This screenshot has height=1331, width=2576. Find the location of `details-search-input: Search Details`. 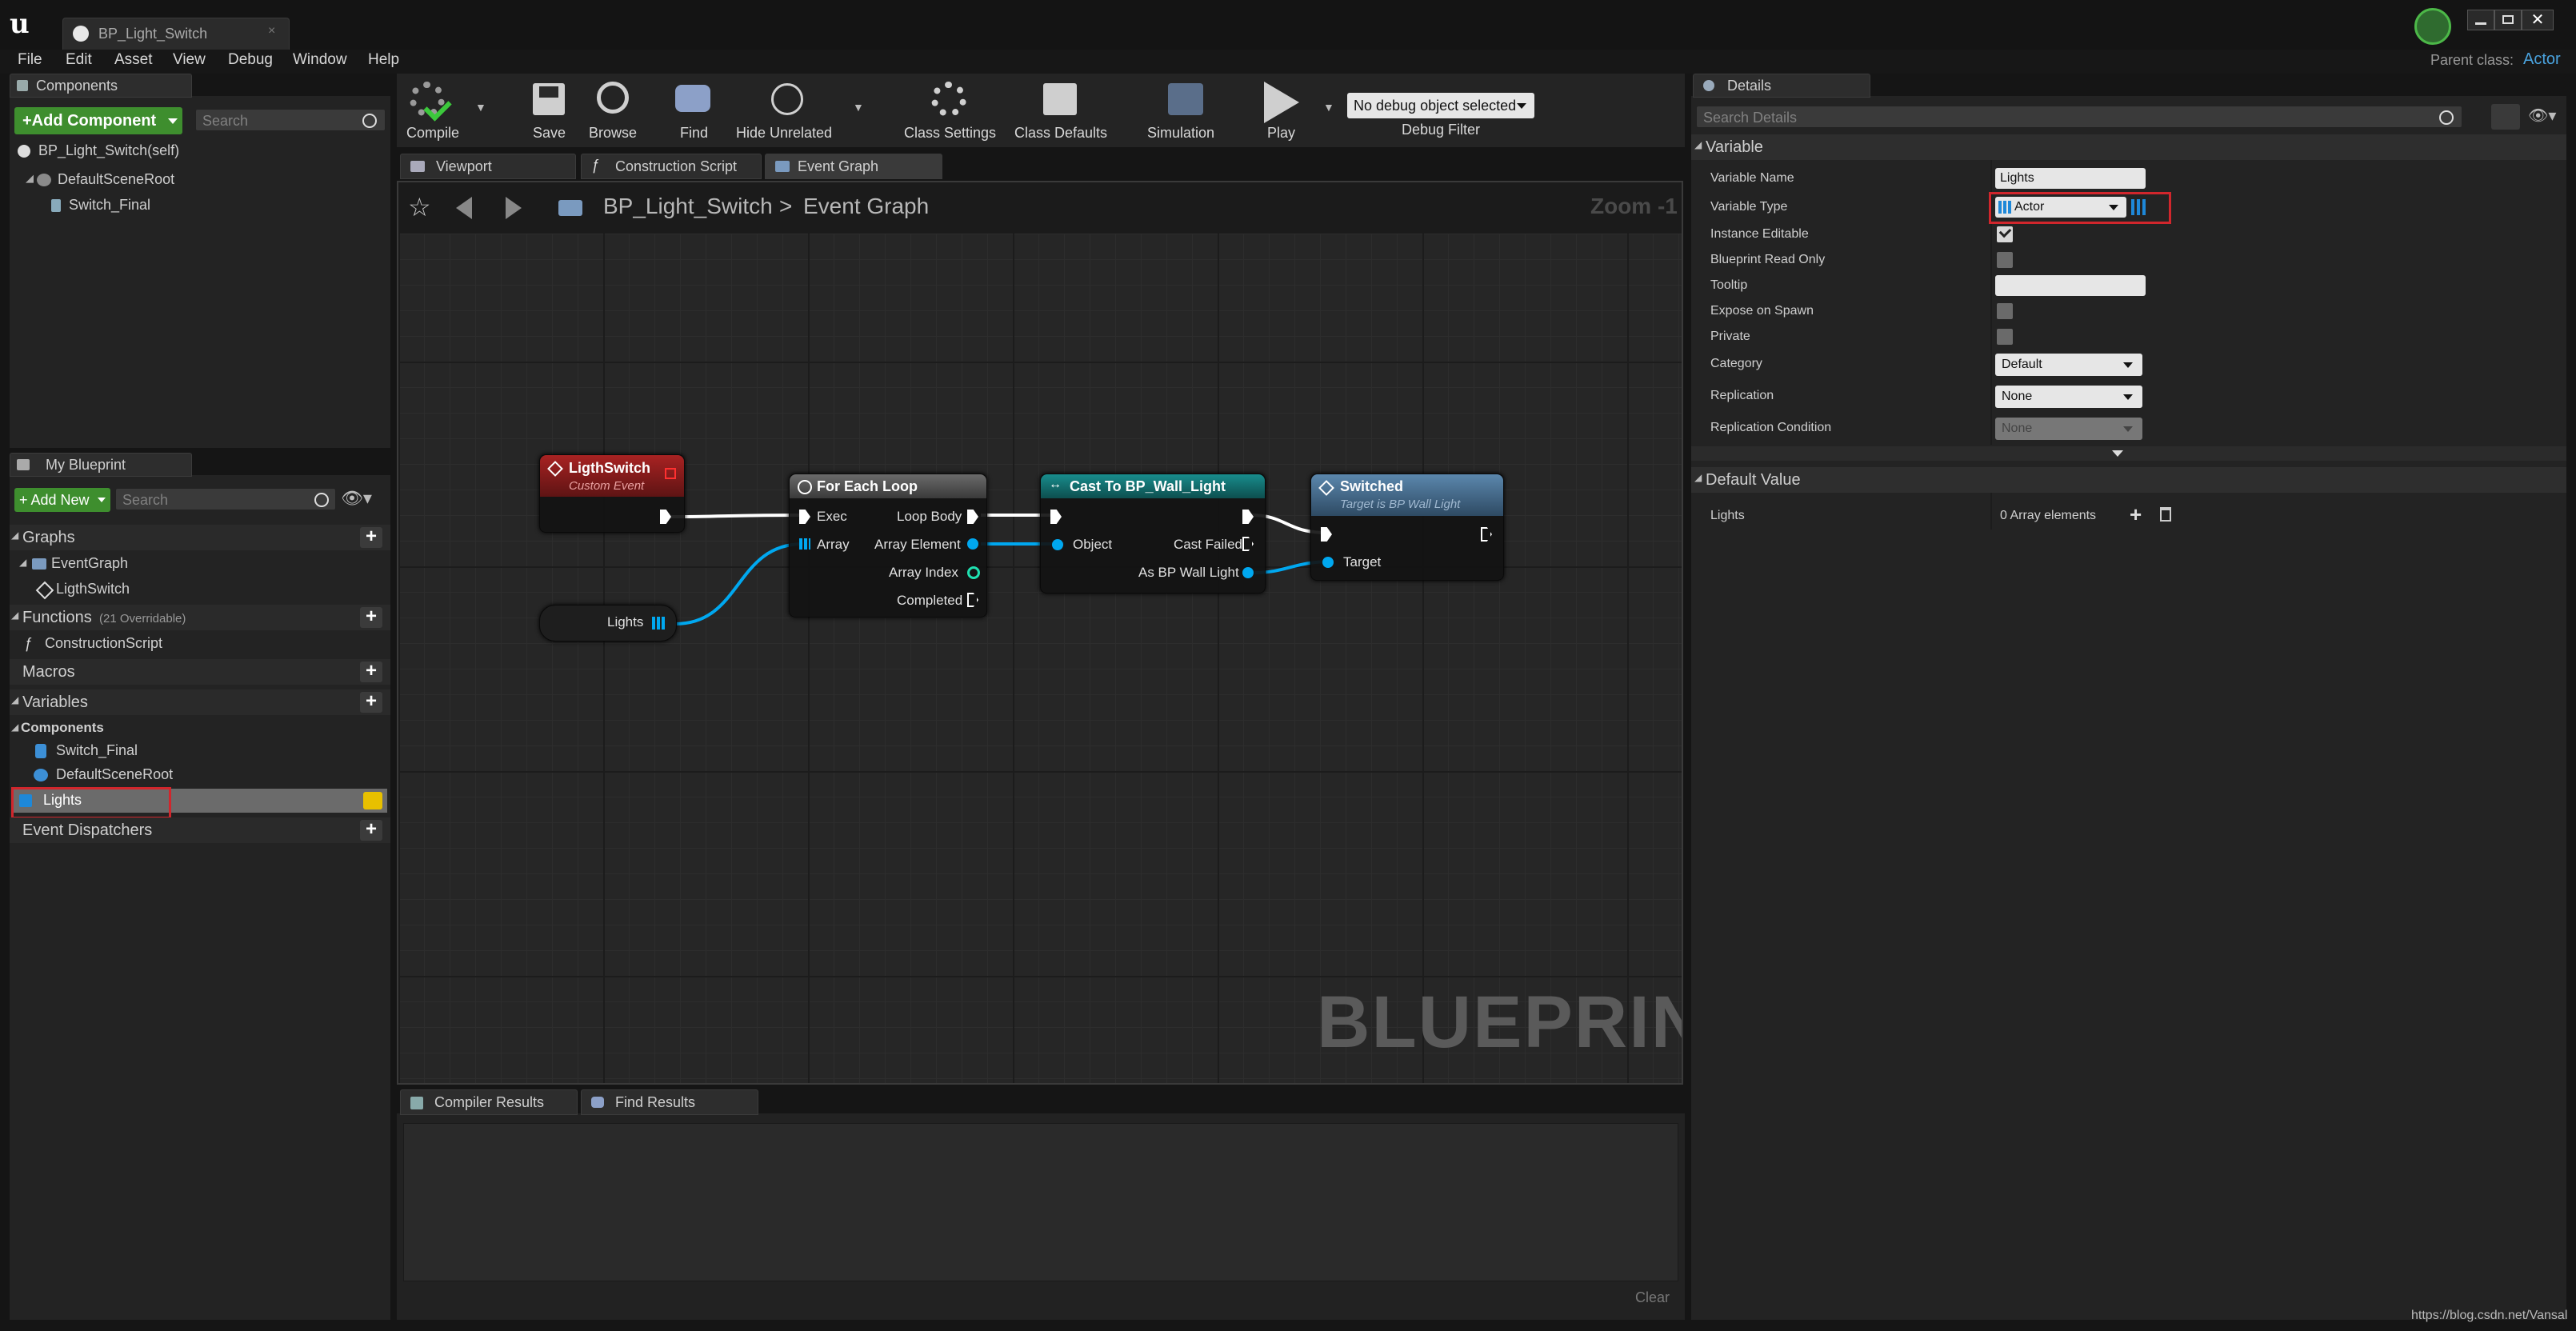

details-search-input: Search Details is located at coordinates (2079, 117).